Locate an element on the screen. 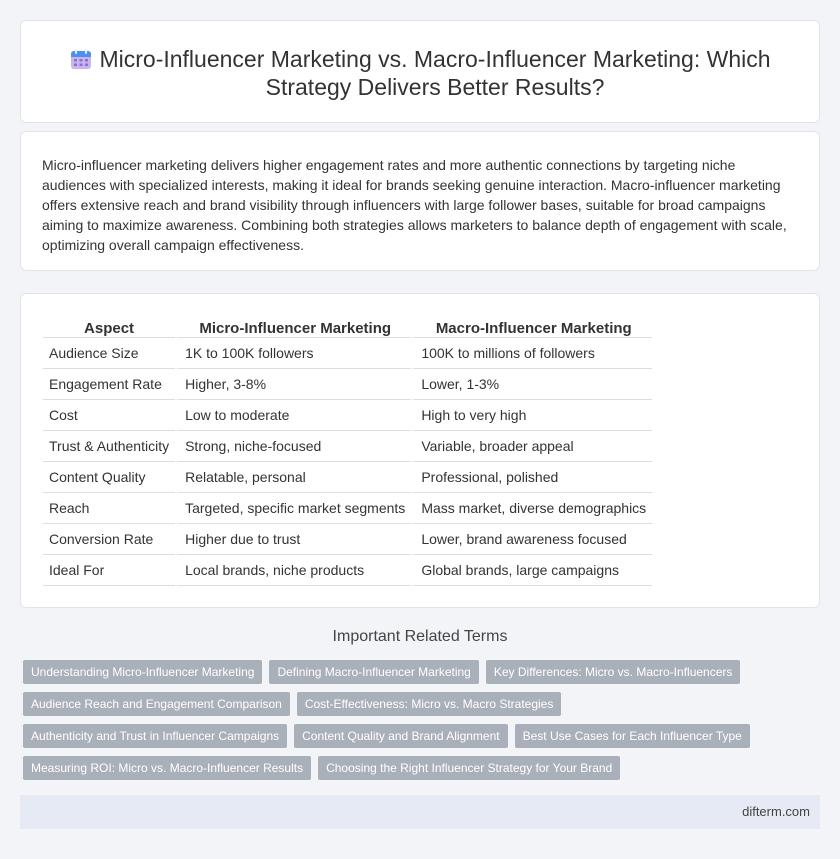 This screenshot has width=840, height=859. cell-macro: High to very high is located at coordinates (532, 415).